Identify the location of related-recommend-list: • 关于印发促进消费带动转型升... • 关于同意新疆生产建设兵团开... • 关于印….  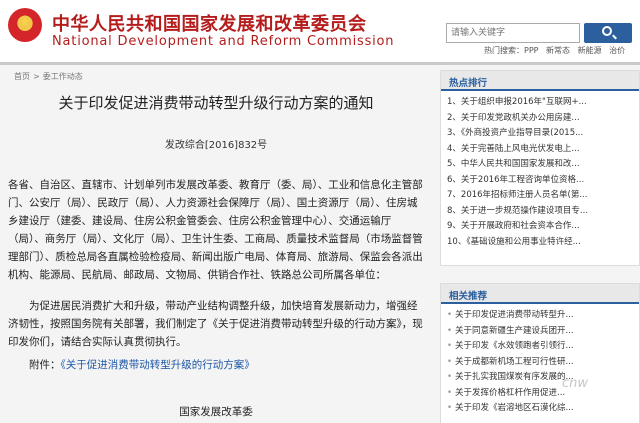
(540, 362).